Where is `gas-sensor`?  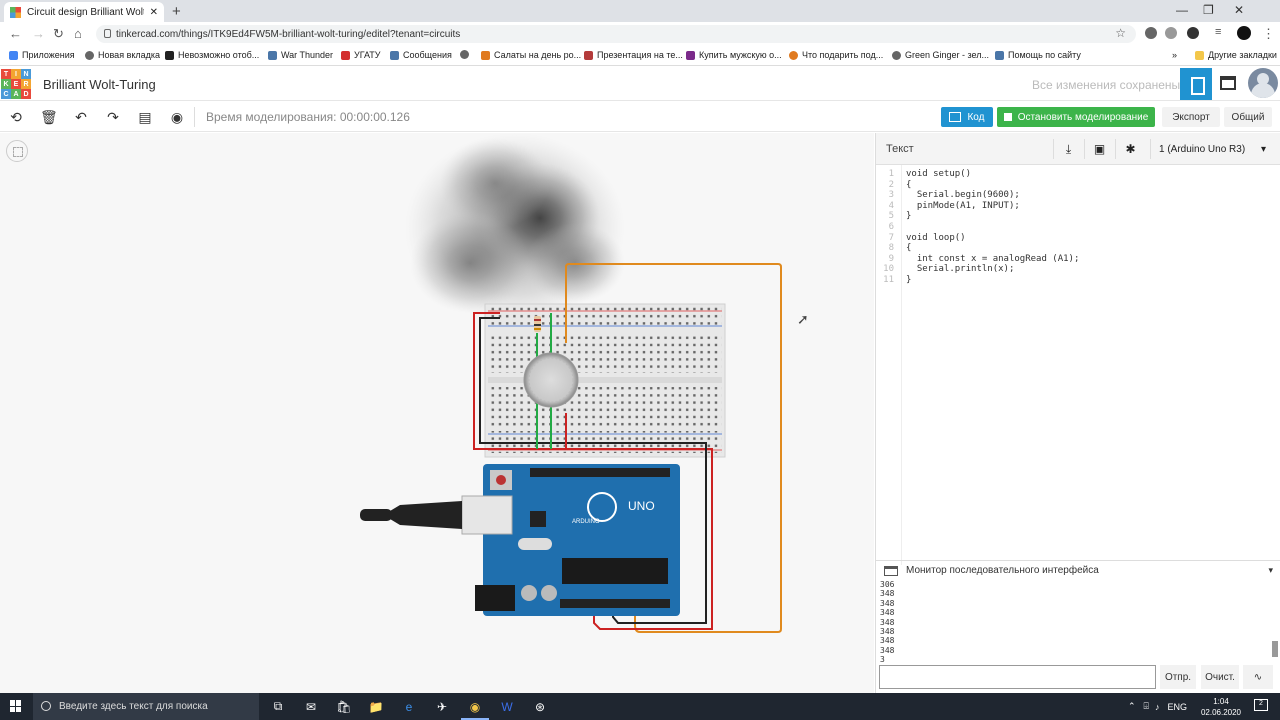
gas-sensor is located at coordinates (551, 380).